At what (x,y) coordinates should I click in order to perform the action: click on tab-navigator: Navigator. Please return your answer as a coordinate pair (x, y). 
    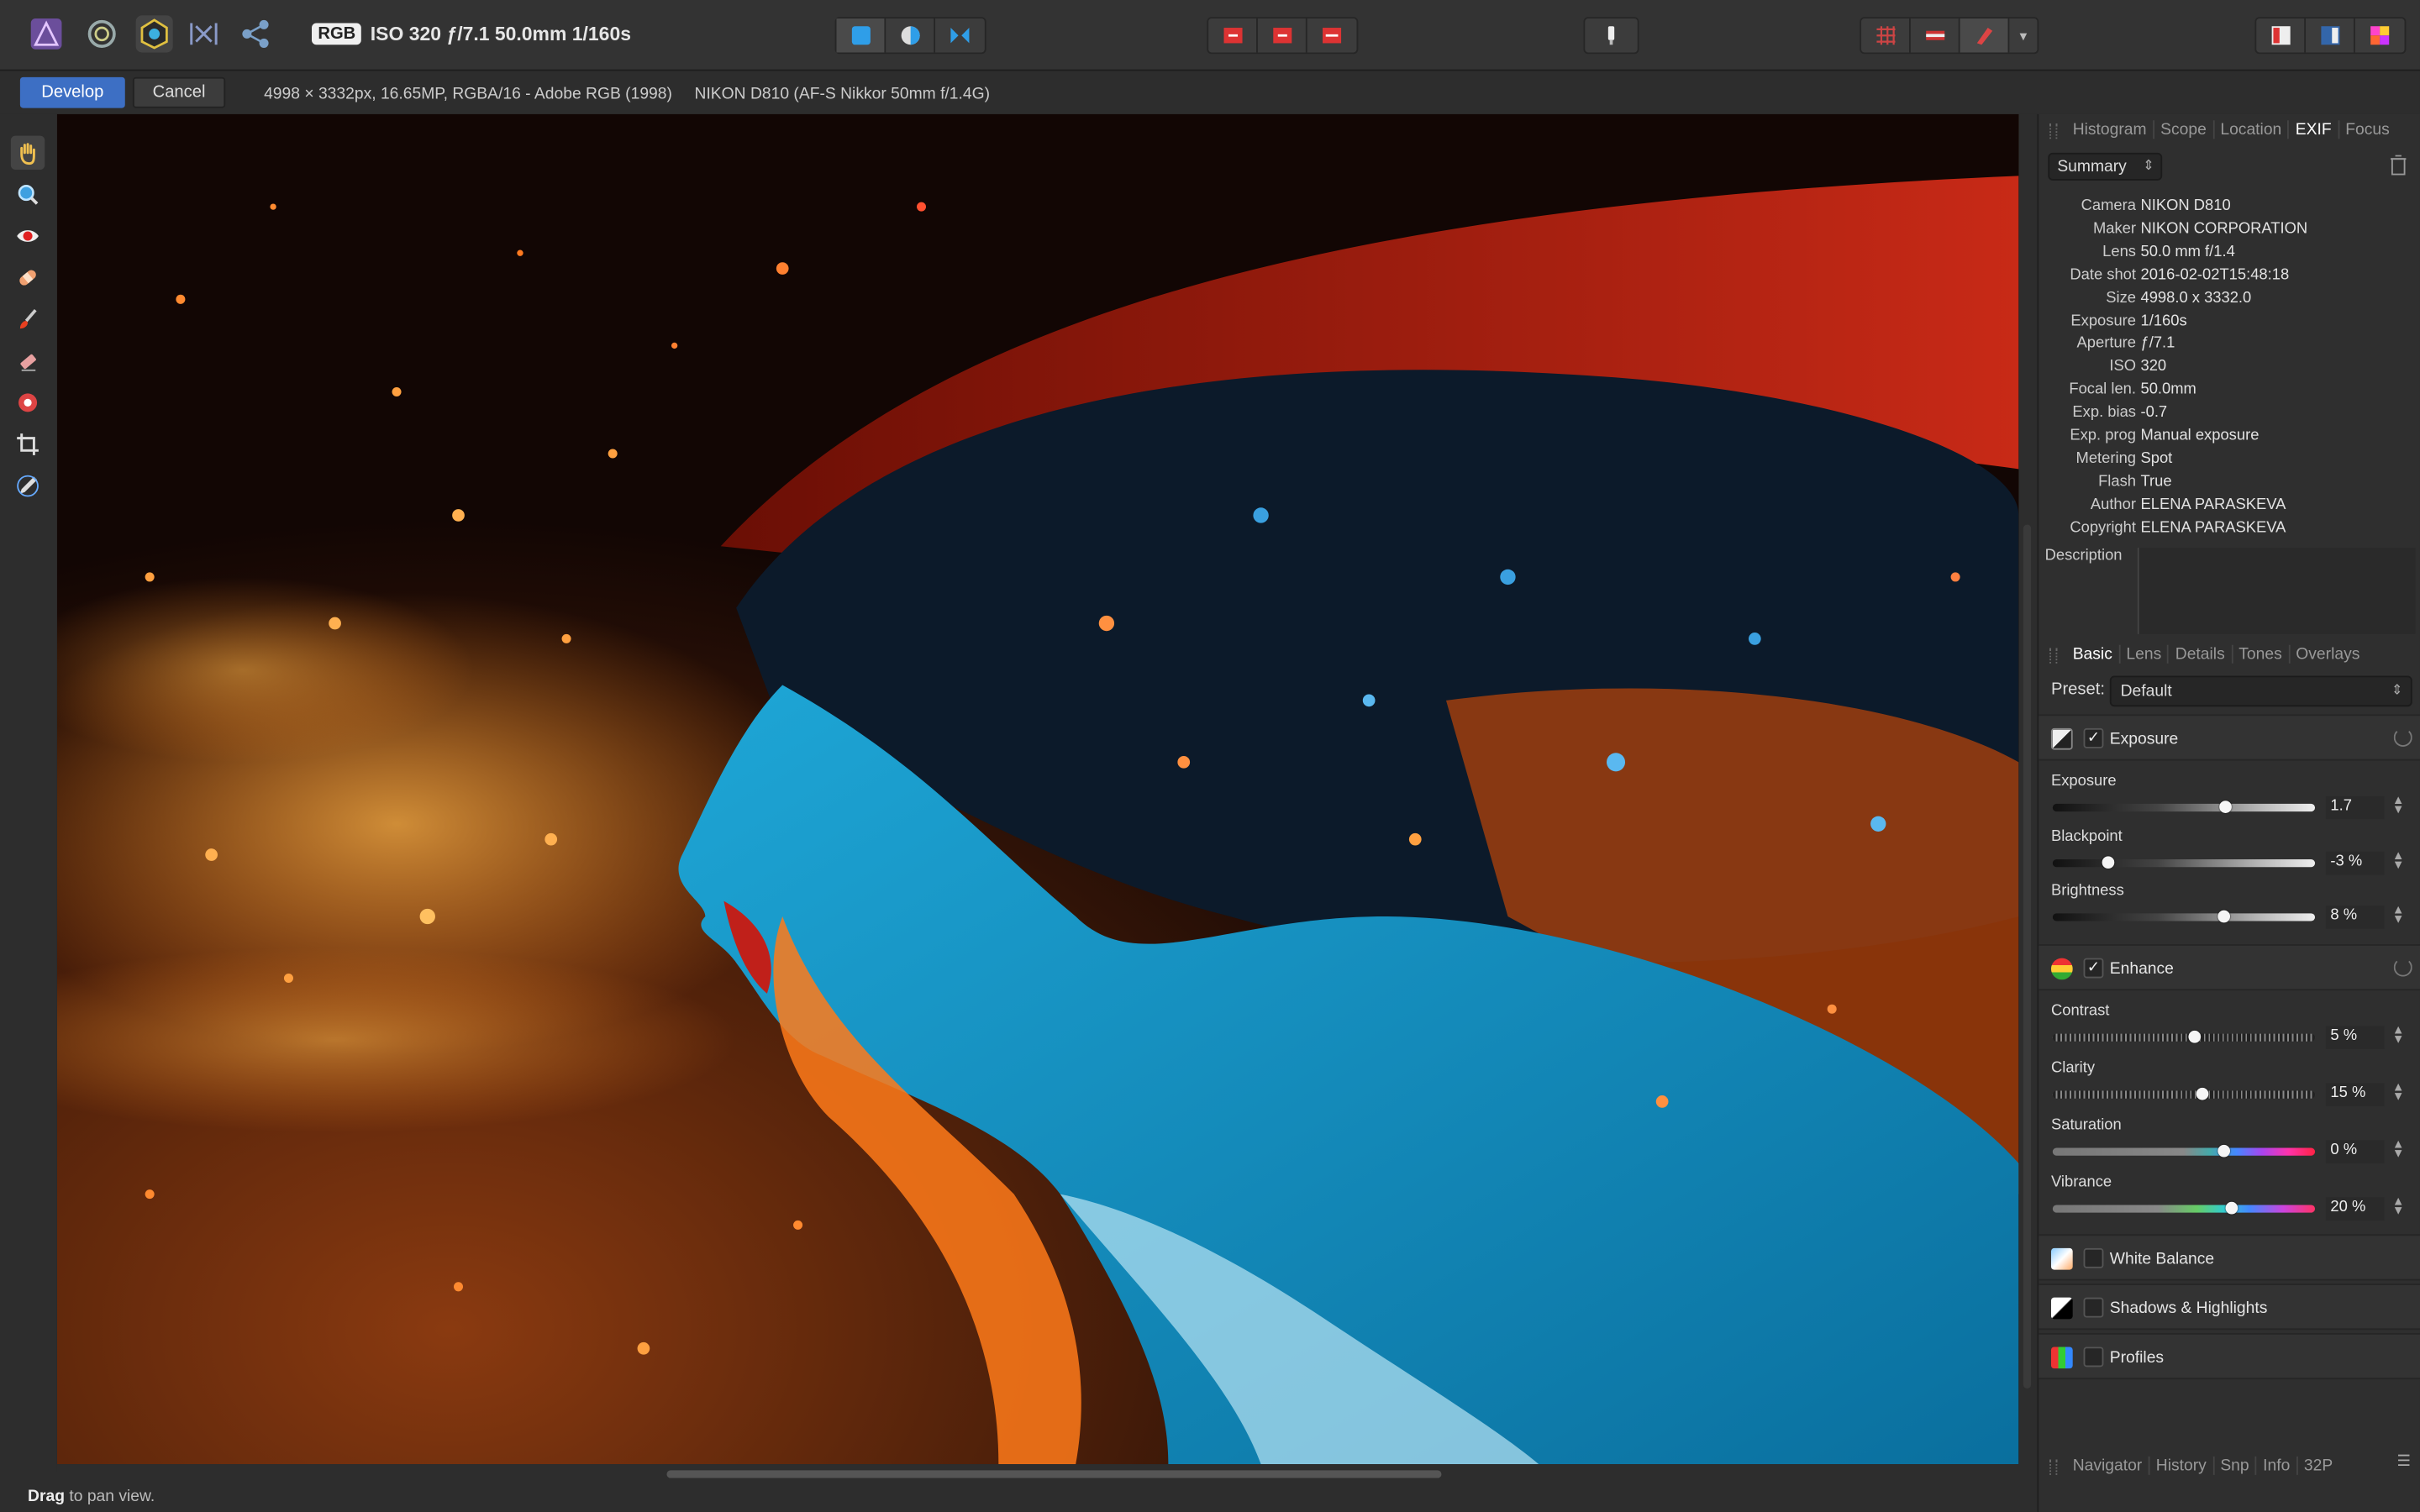
    Looking at the image, I should click on (2108, 1465).